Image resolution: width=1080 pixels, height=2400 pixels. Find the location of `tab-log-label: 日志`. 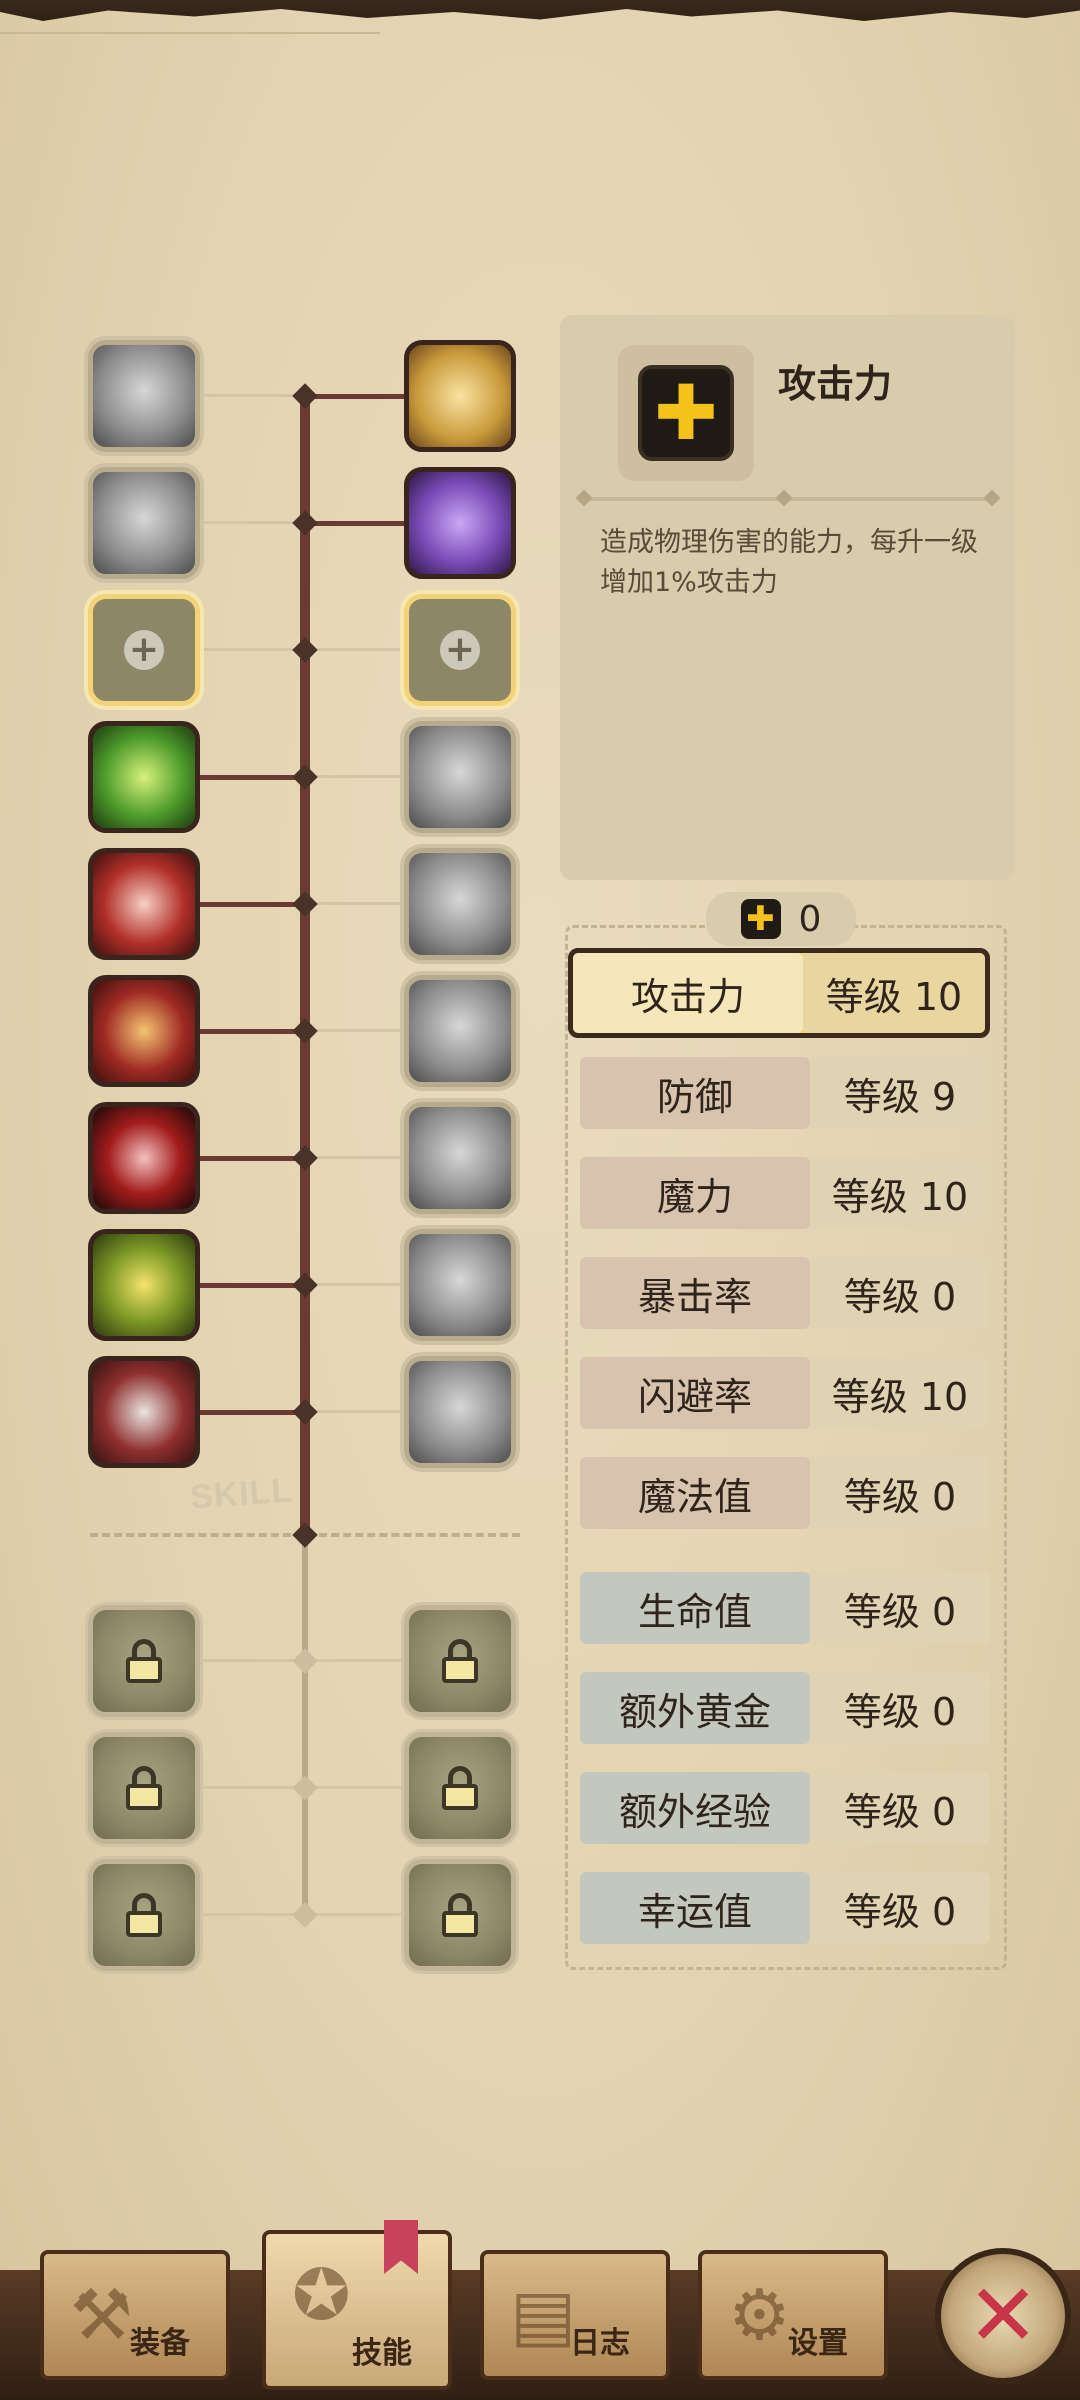

tab-log-label: 日志 is located at coordinates (600, 2343).